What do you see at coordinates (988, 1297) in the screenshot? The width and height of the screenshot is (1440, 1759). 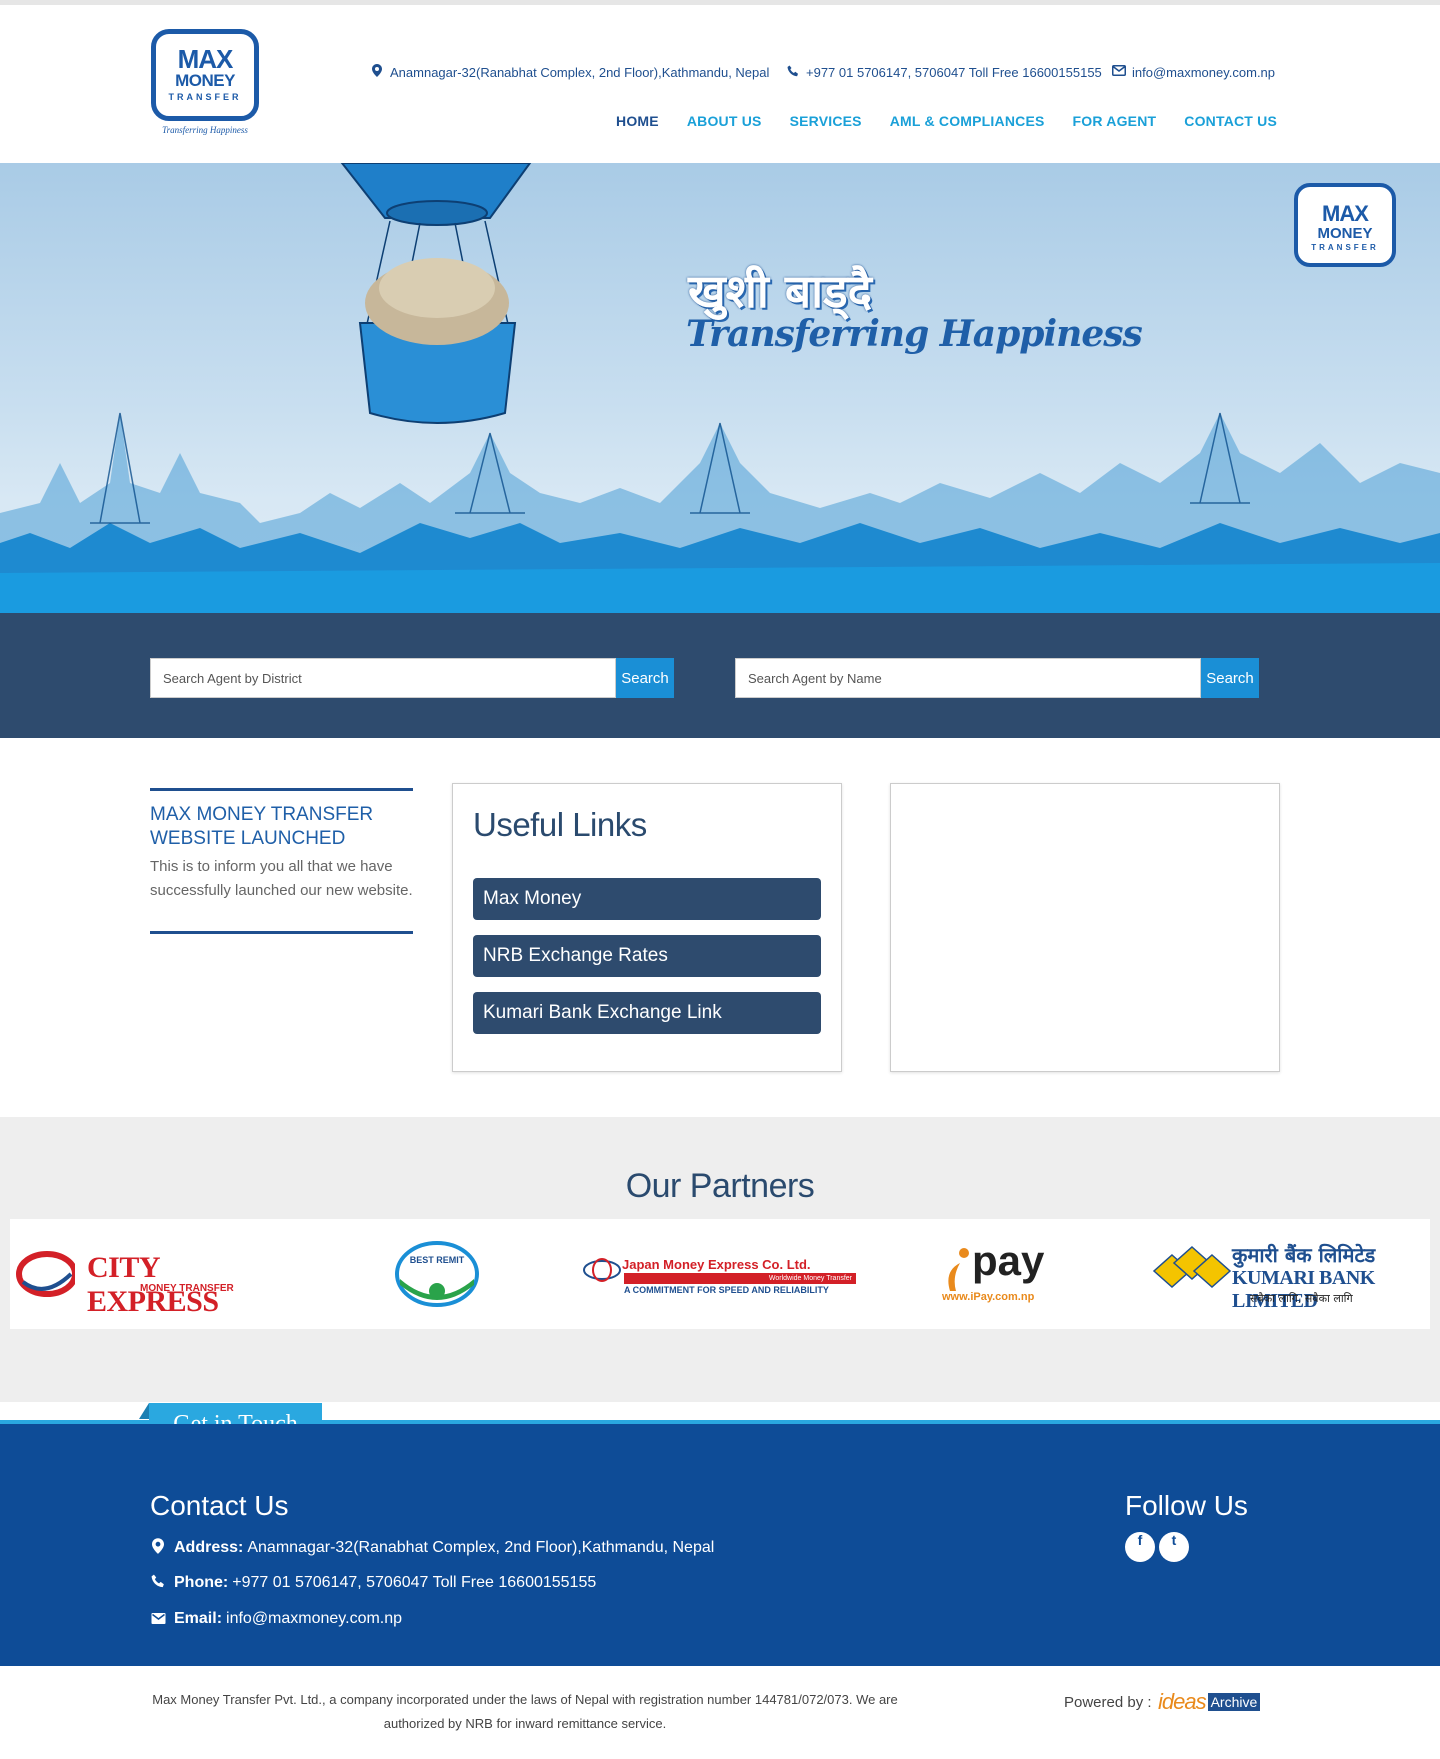 I see `ipay-url: www.iPay.com.np` at bounding box center [988, 1297].